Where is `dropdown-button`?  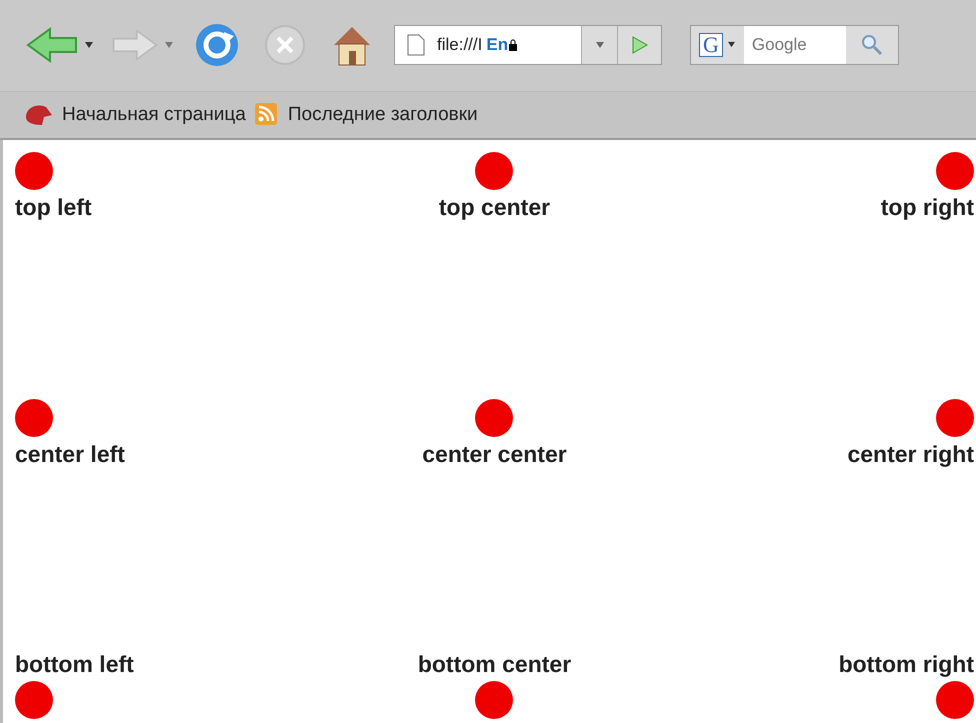 dropdown-button is located at coordinates (599, 45).